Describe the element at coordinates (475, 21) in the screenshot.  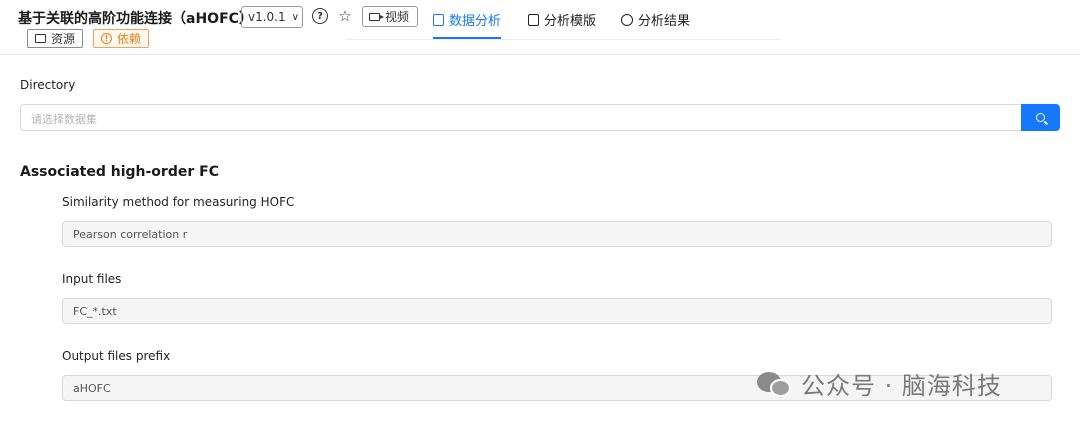
I see `tab-label: 数据分析` at that location.